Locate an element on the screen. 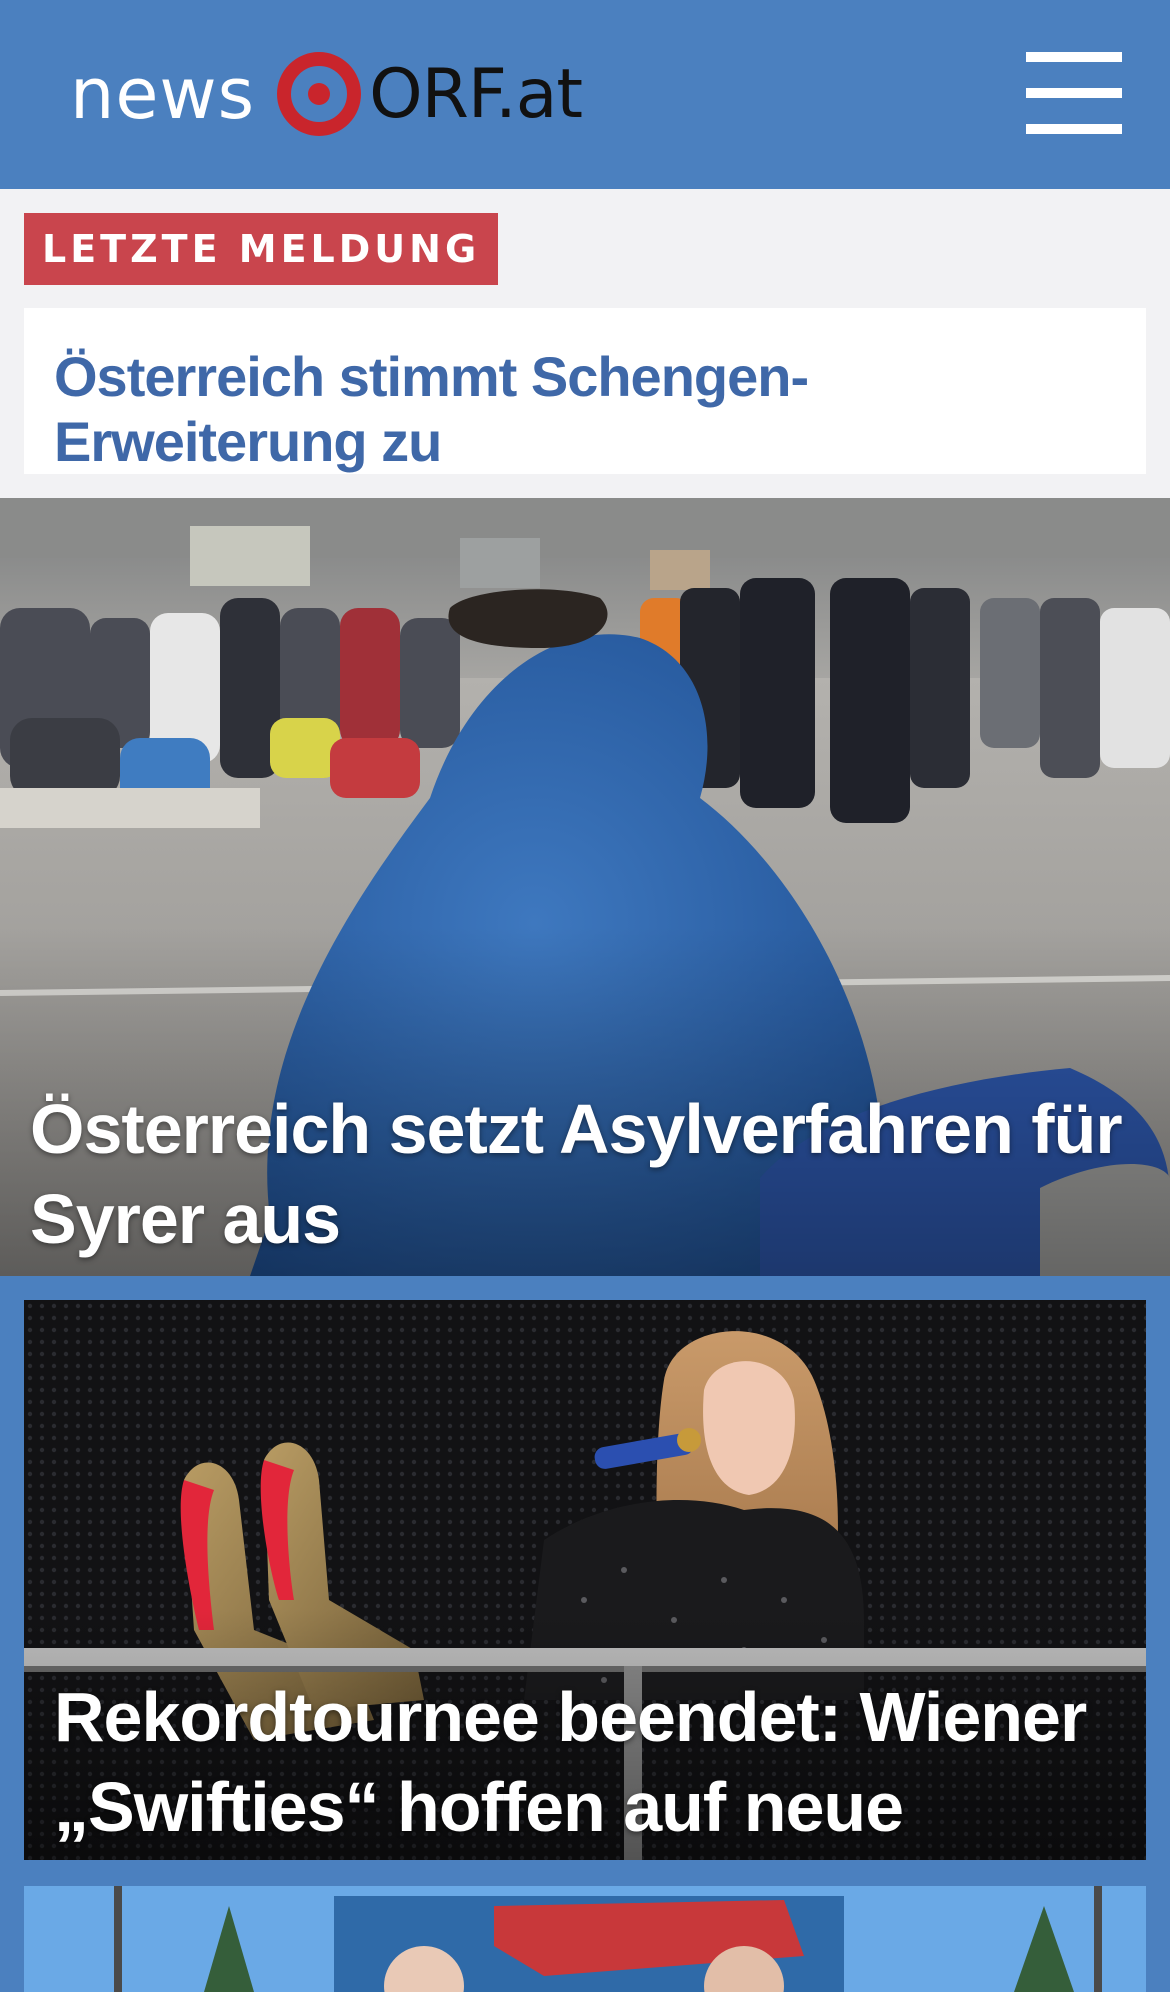 This screenshot has height=1992, width=1170. billboard-photo is located at coordinates (585, 1939).